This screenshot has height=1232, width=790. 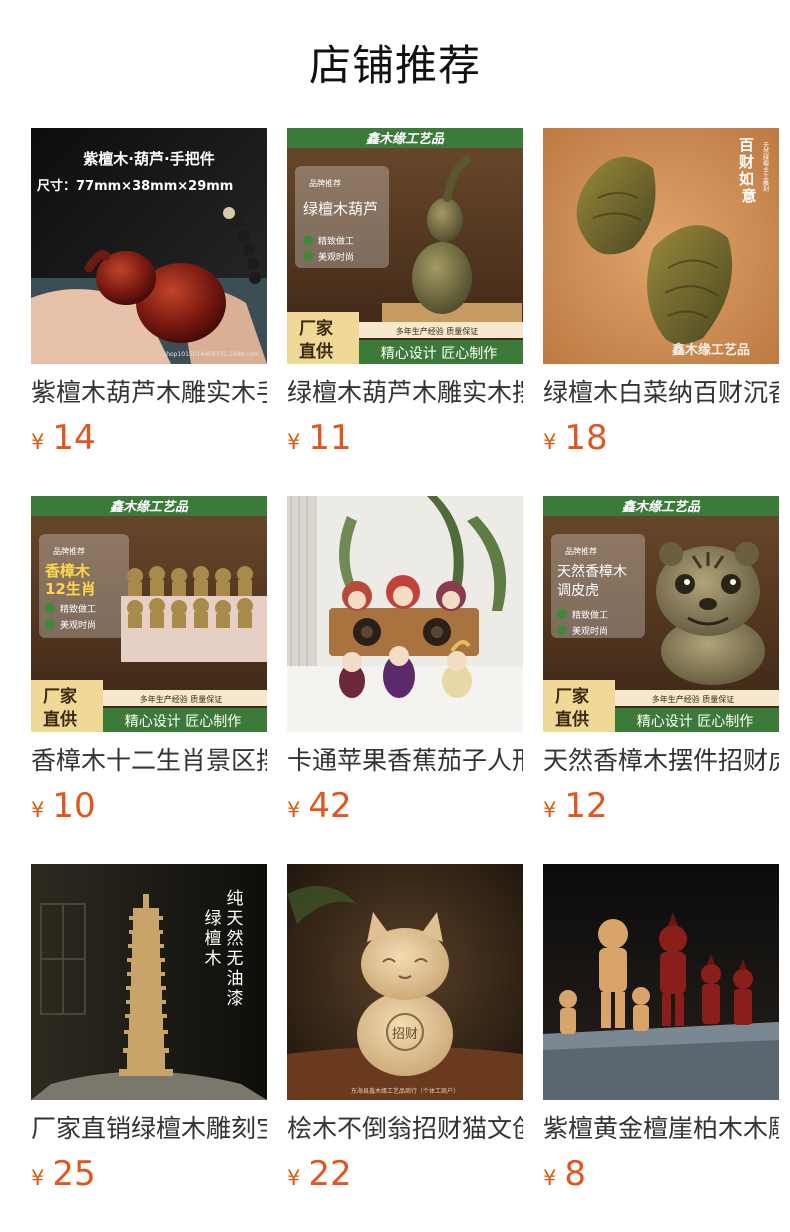 I want to click on fruit-figures-photo-icon, so click(x=405, y=614).